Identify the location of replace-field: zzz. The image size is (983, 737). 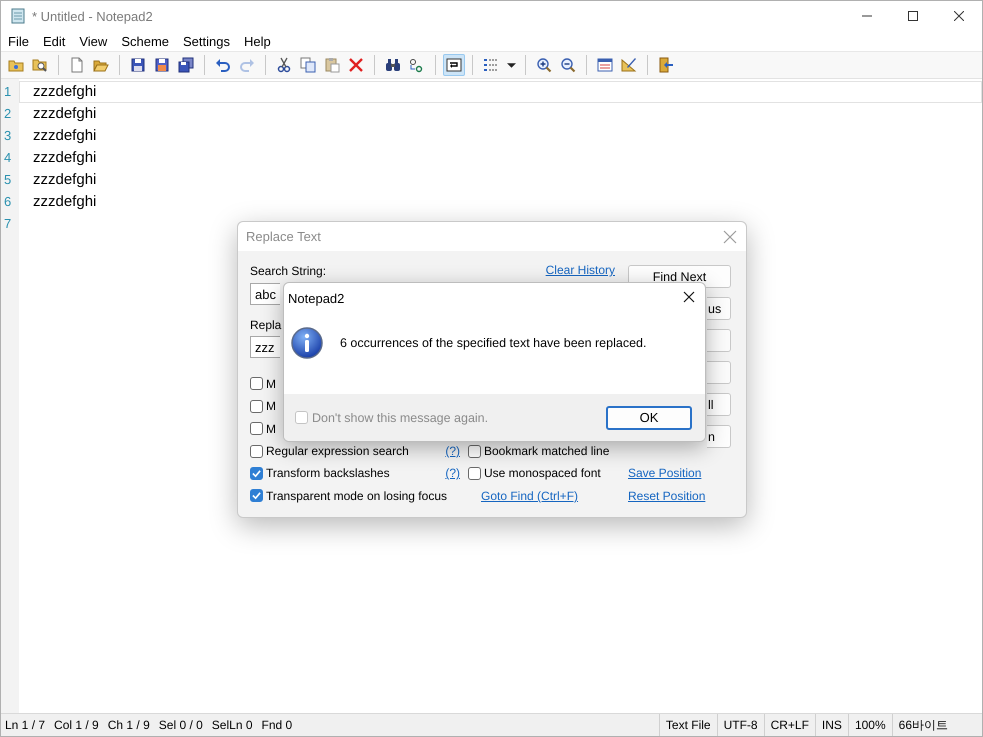
(265, 347).